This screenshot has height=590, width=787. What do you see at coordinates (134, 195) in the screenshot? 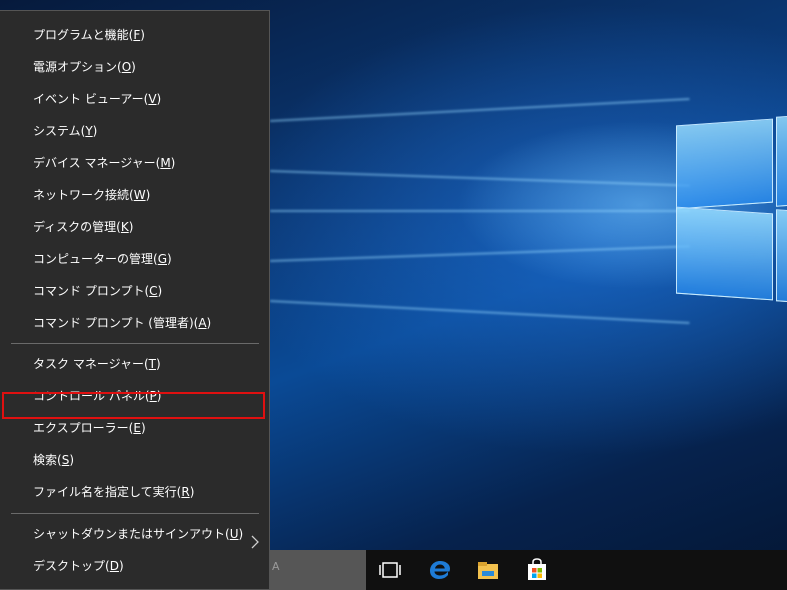
I see `menu-item-network-connections: ネットワーク接続(W)` at bounding box center [134, 195].